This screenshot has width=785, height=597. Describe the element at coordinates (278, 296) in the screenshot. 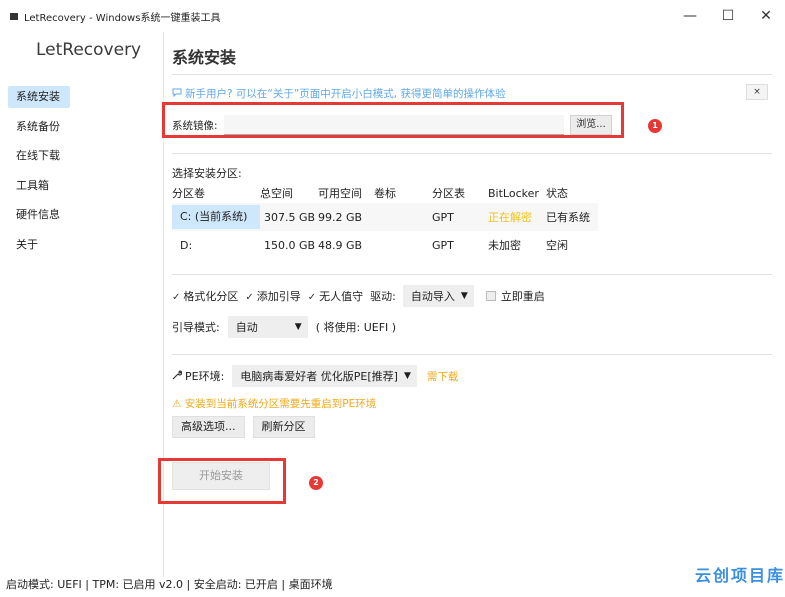

I see `add-boot-label: 添加引导` at that location.